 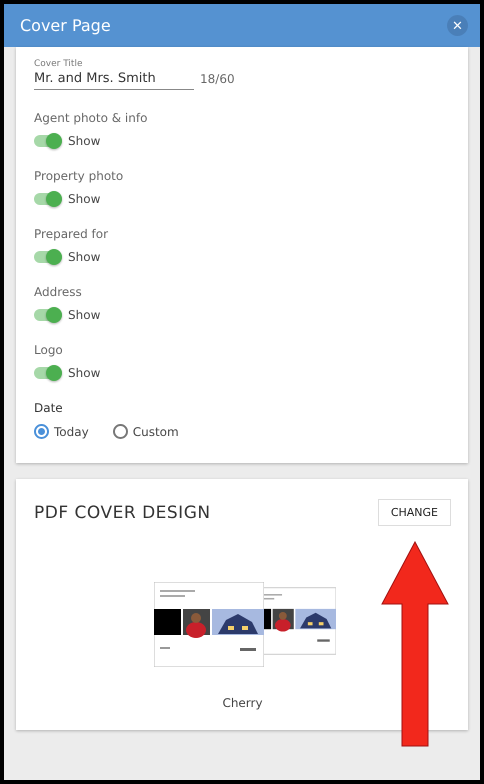 I want to click on change-button: CHANGE, so click(x=414, y=512).